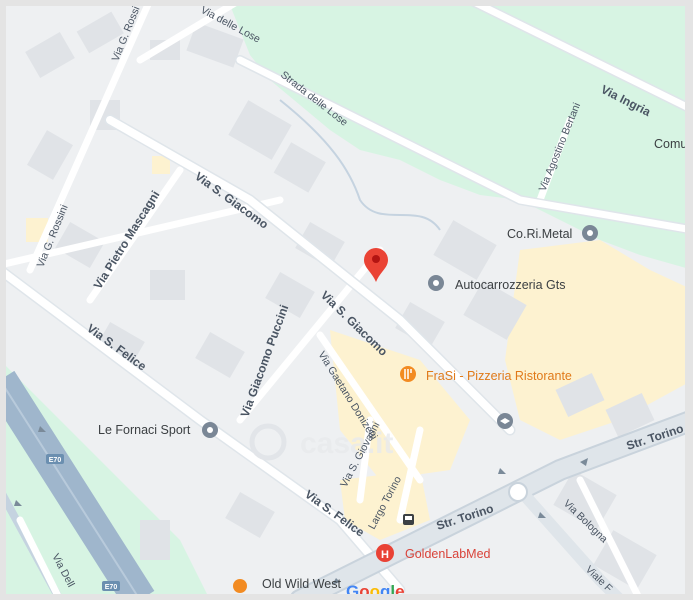 The width and height of the screenshot is (693, 600). I want to click on poi-school, so click(505, 421).